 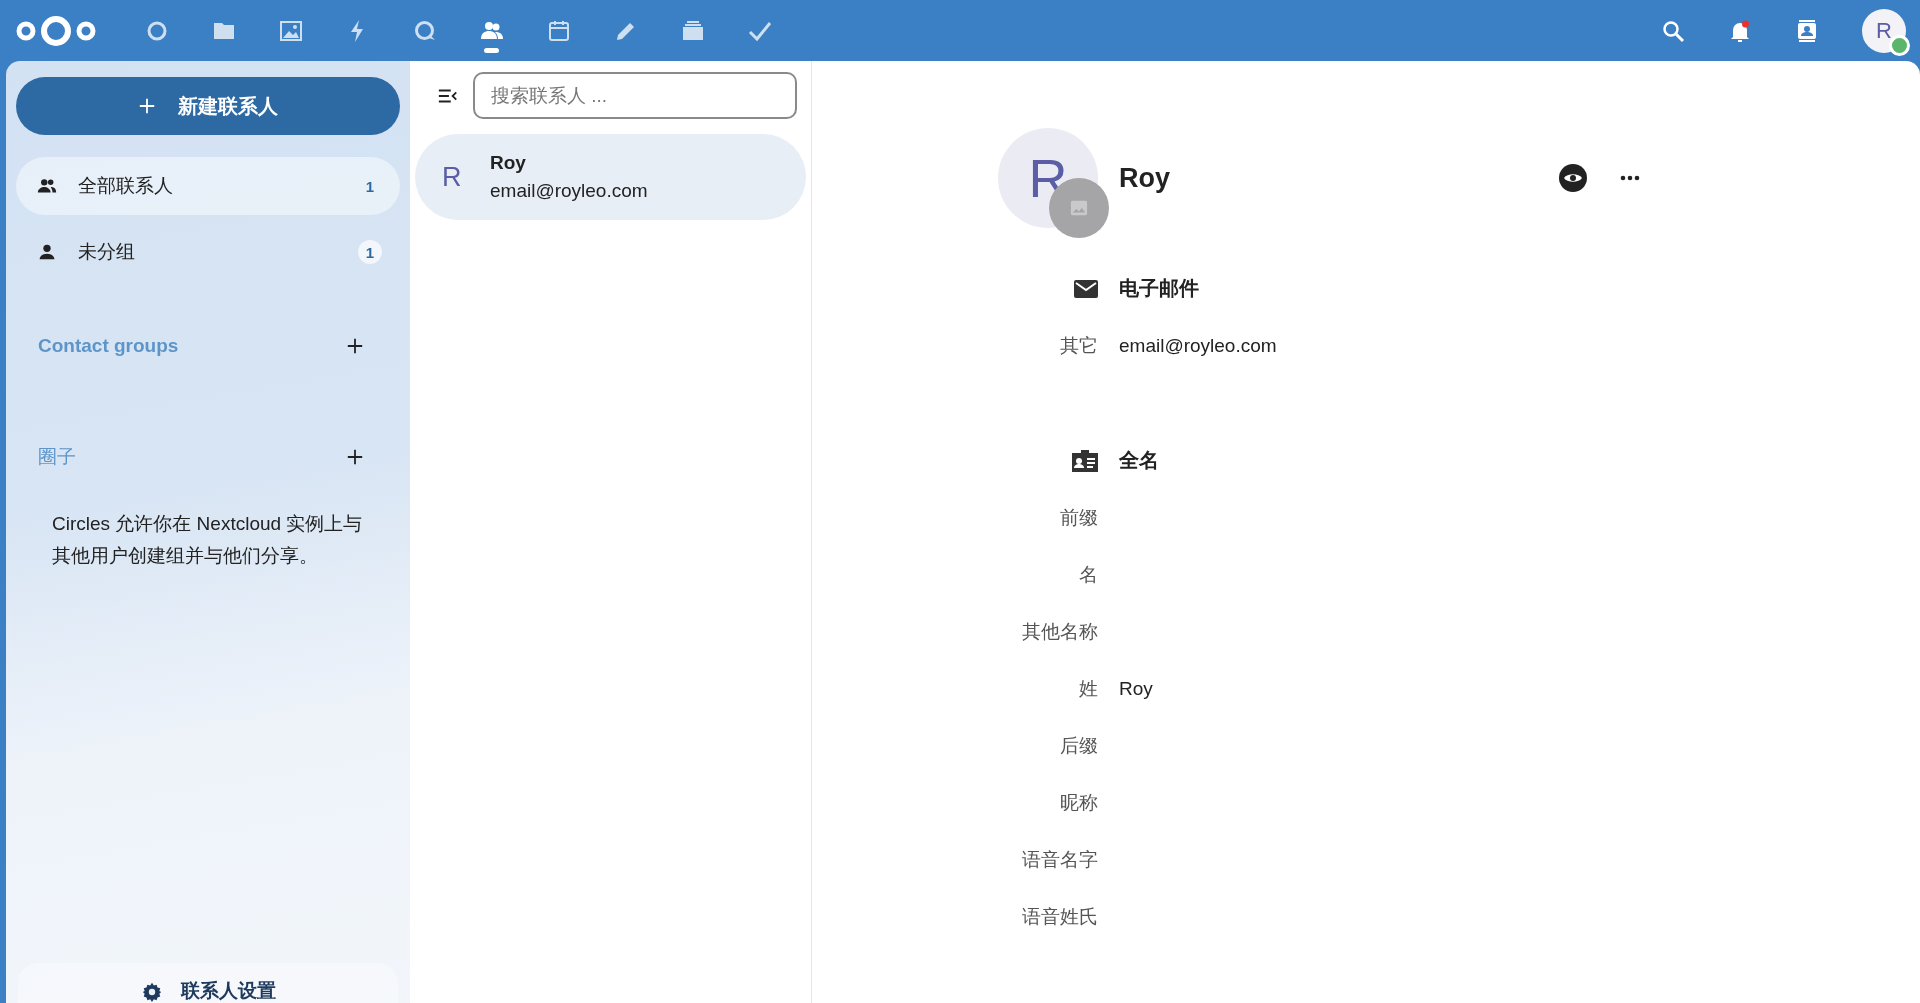 I want to click on field-label: 名, so click(x=1088, y=574).